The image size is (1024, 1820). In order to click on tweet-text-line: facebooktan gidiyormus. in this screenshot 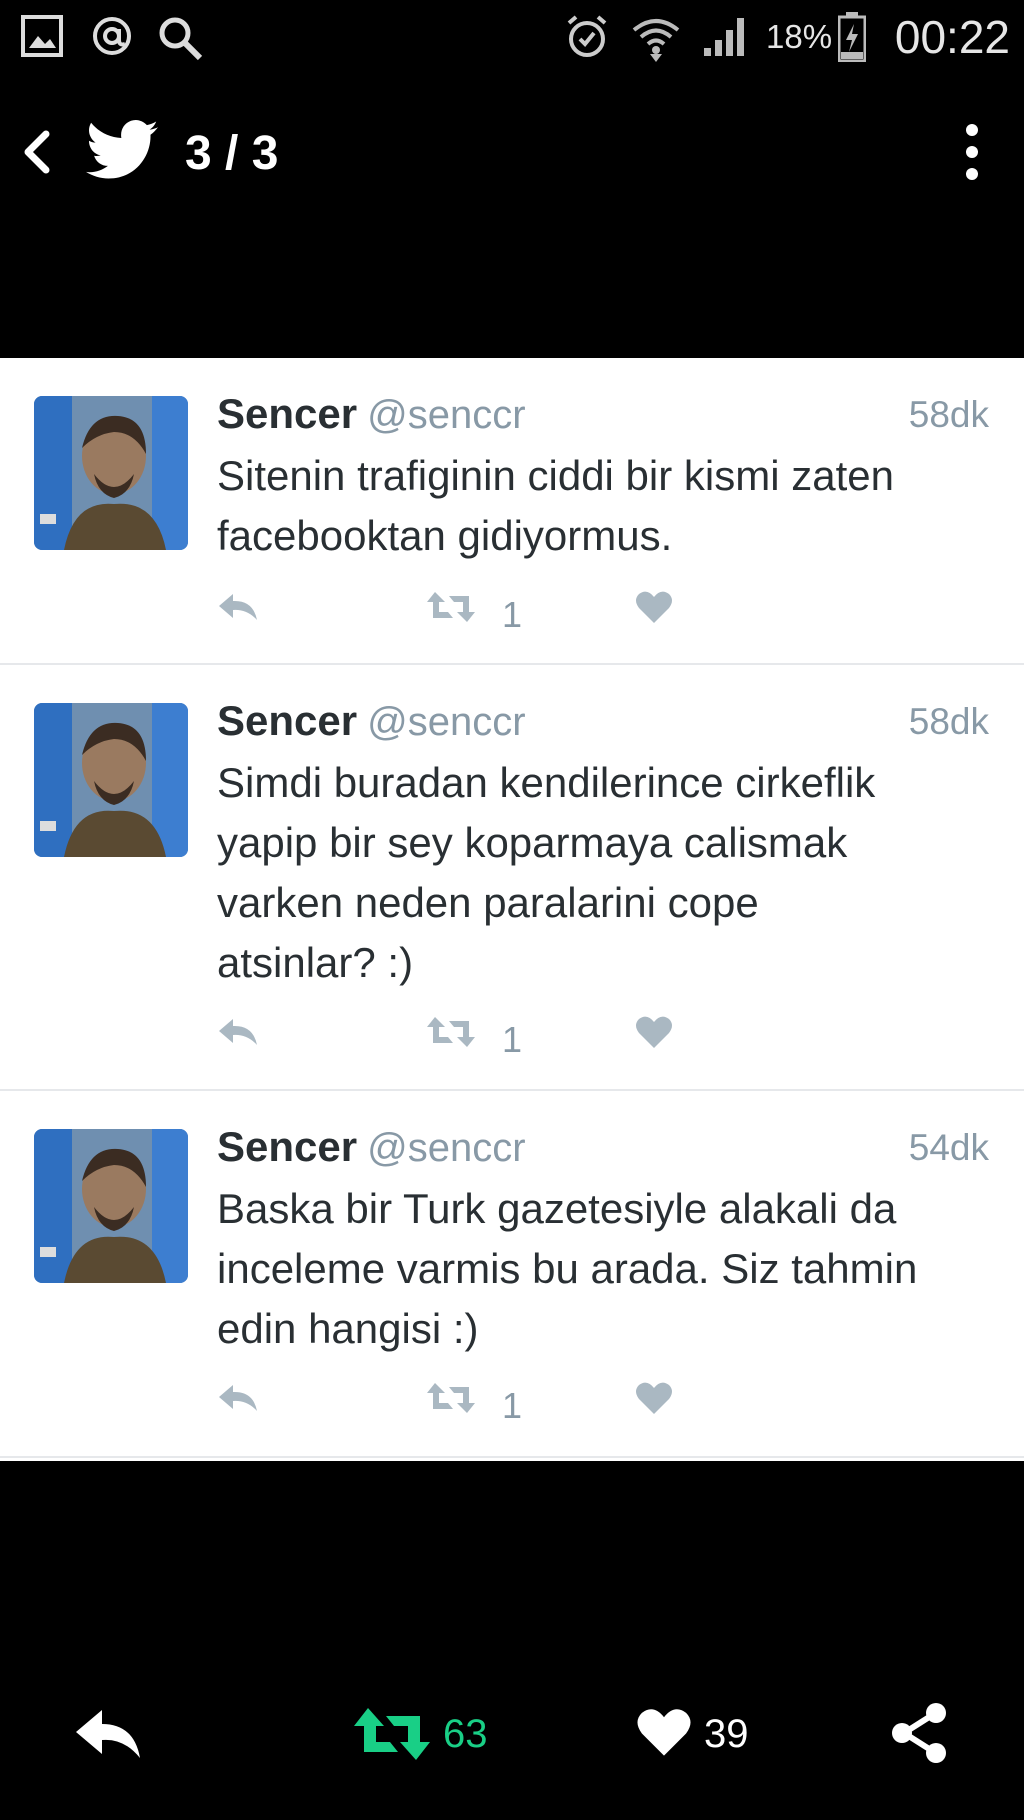, I will do `click(445, 535)`.